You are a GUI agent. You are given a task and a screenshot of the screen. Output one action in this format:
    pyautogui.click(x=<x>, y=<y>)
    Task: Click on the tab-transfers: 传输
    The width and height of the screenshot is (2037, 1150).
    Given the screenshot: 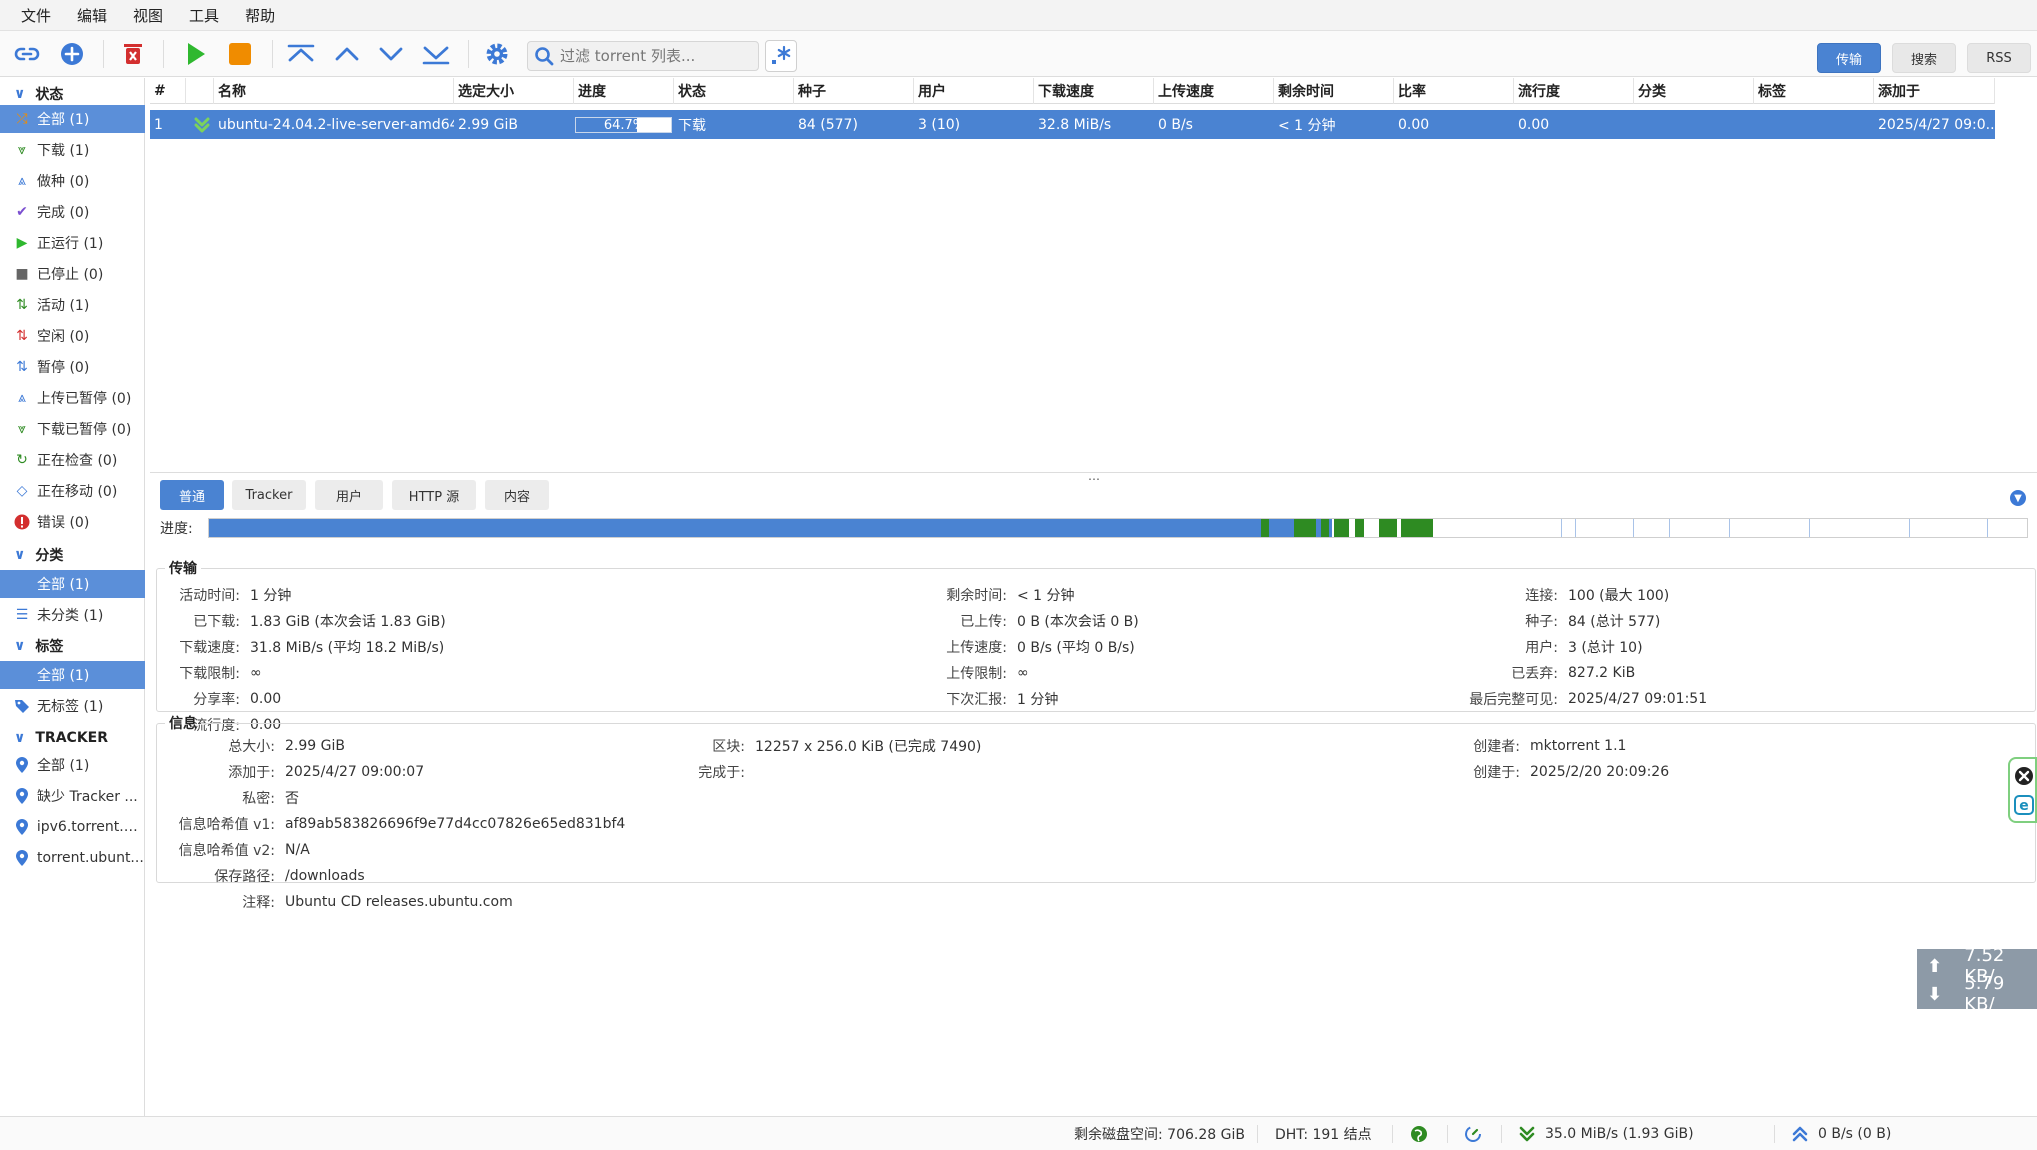 What is the action you would take?
    pyautogui.click(x=1849, y=58)
    